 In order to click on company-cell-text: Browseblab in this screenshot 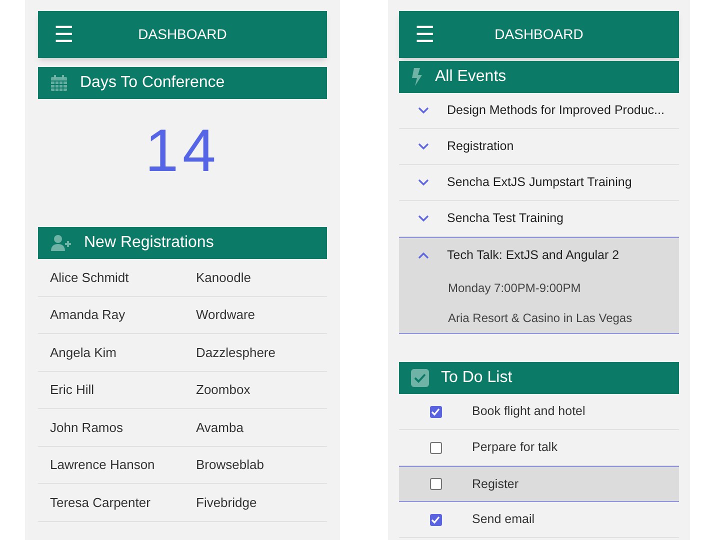, I will do `click(230, 465)`.